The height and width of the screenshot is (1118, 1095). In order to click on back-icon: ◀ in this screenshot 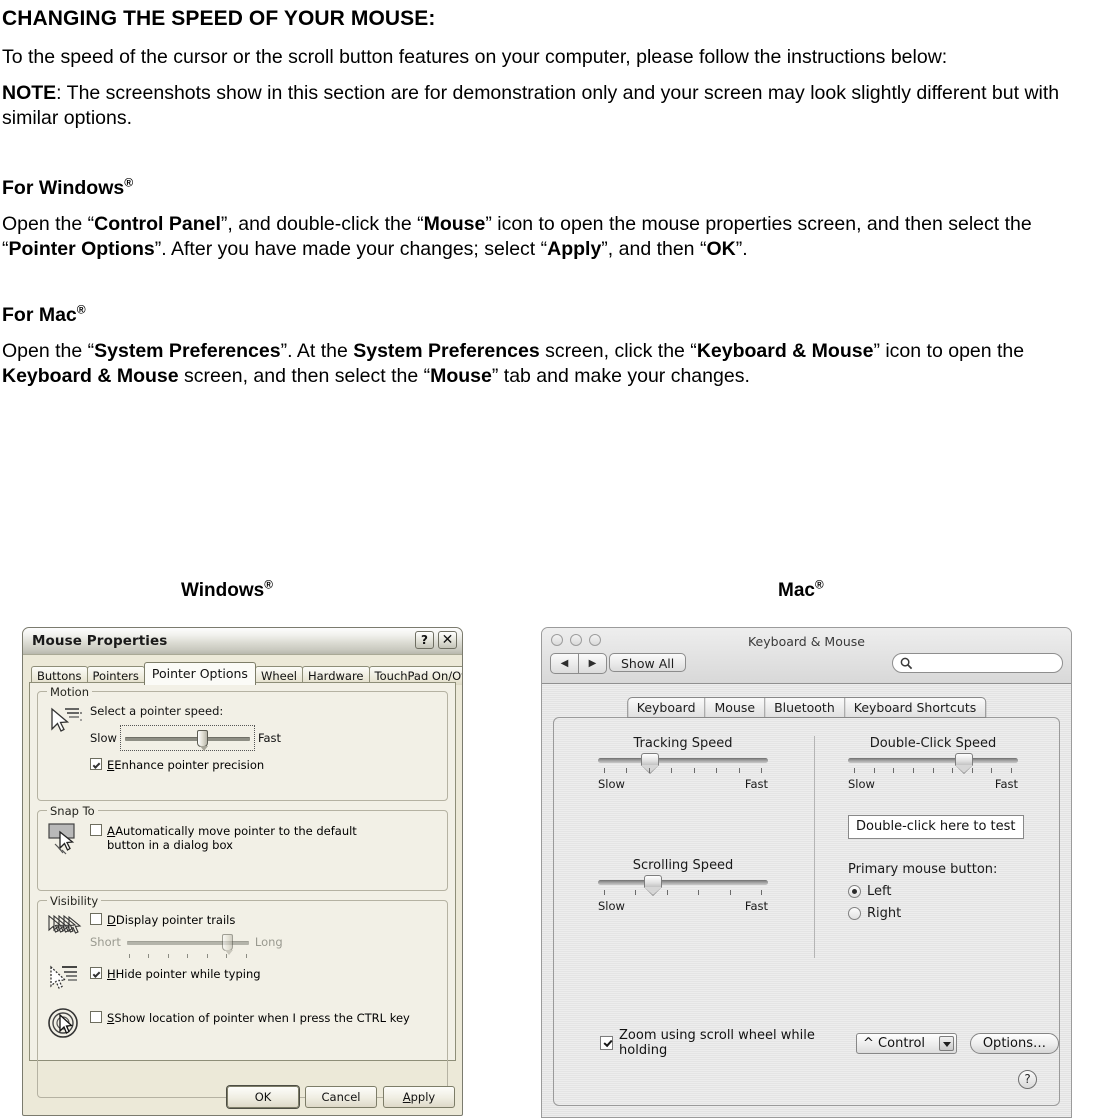, I will do `click(565, 663)`.